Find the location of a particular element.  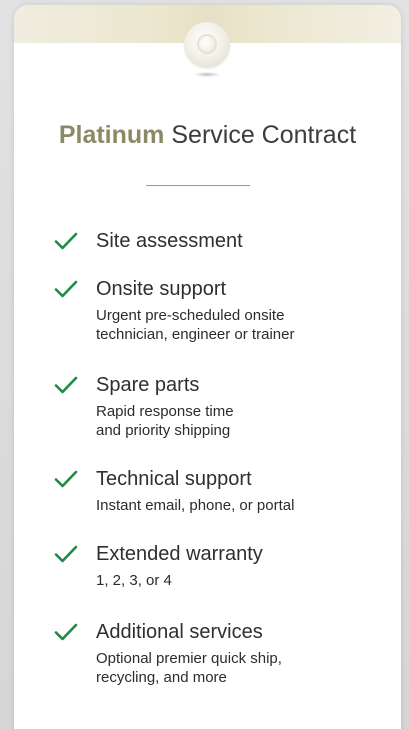

feature-title: Technical support is located at coordinates (174, 479).